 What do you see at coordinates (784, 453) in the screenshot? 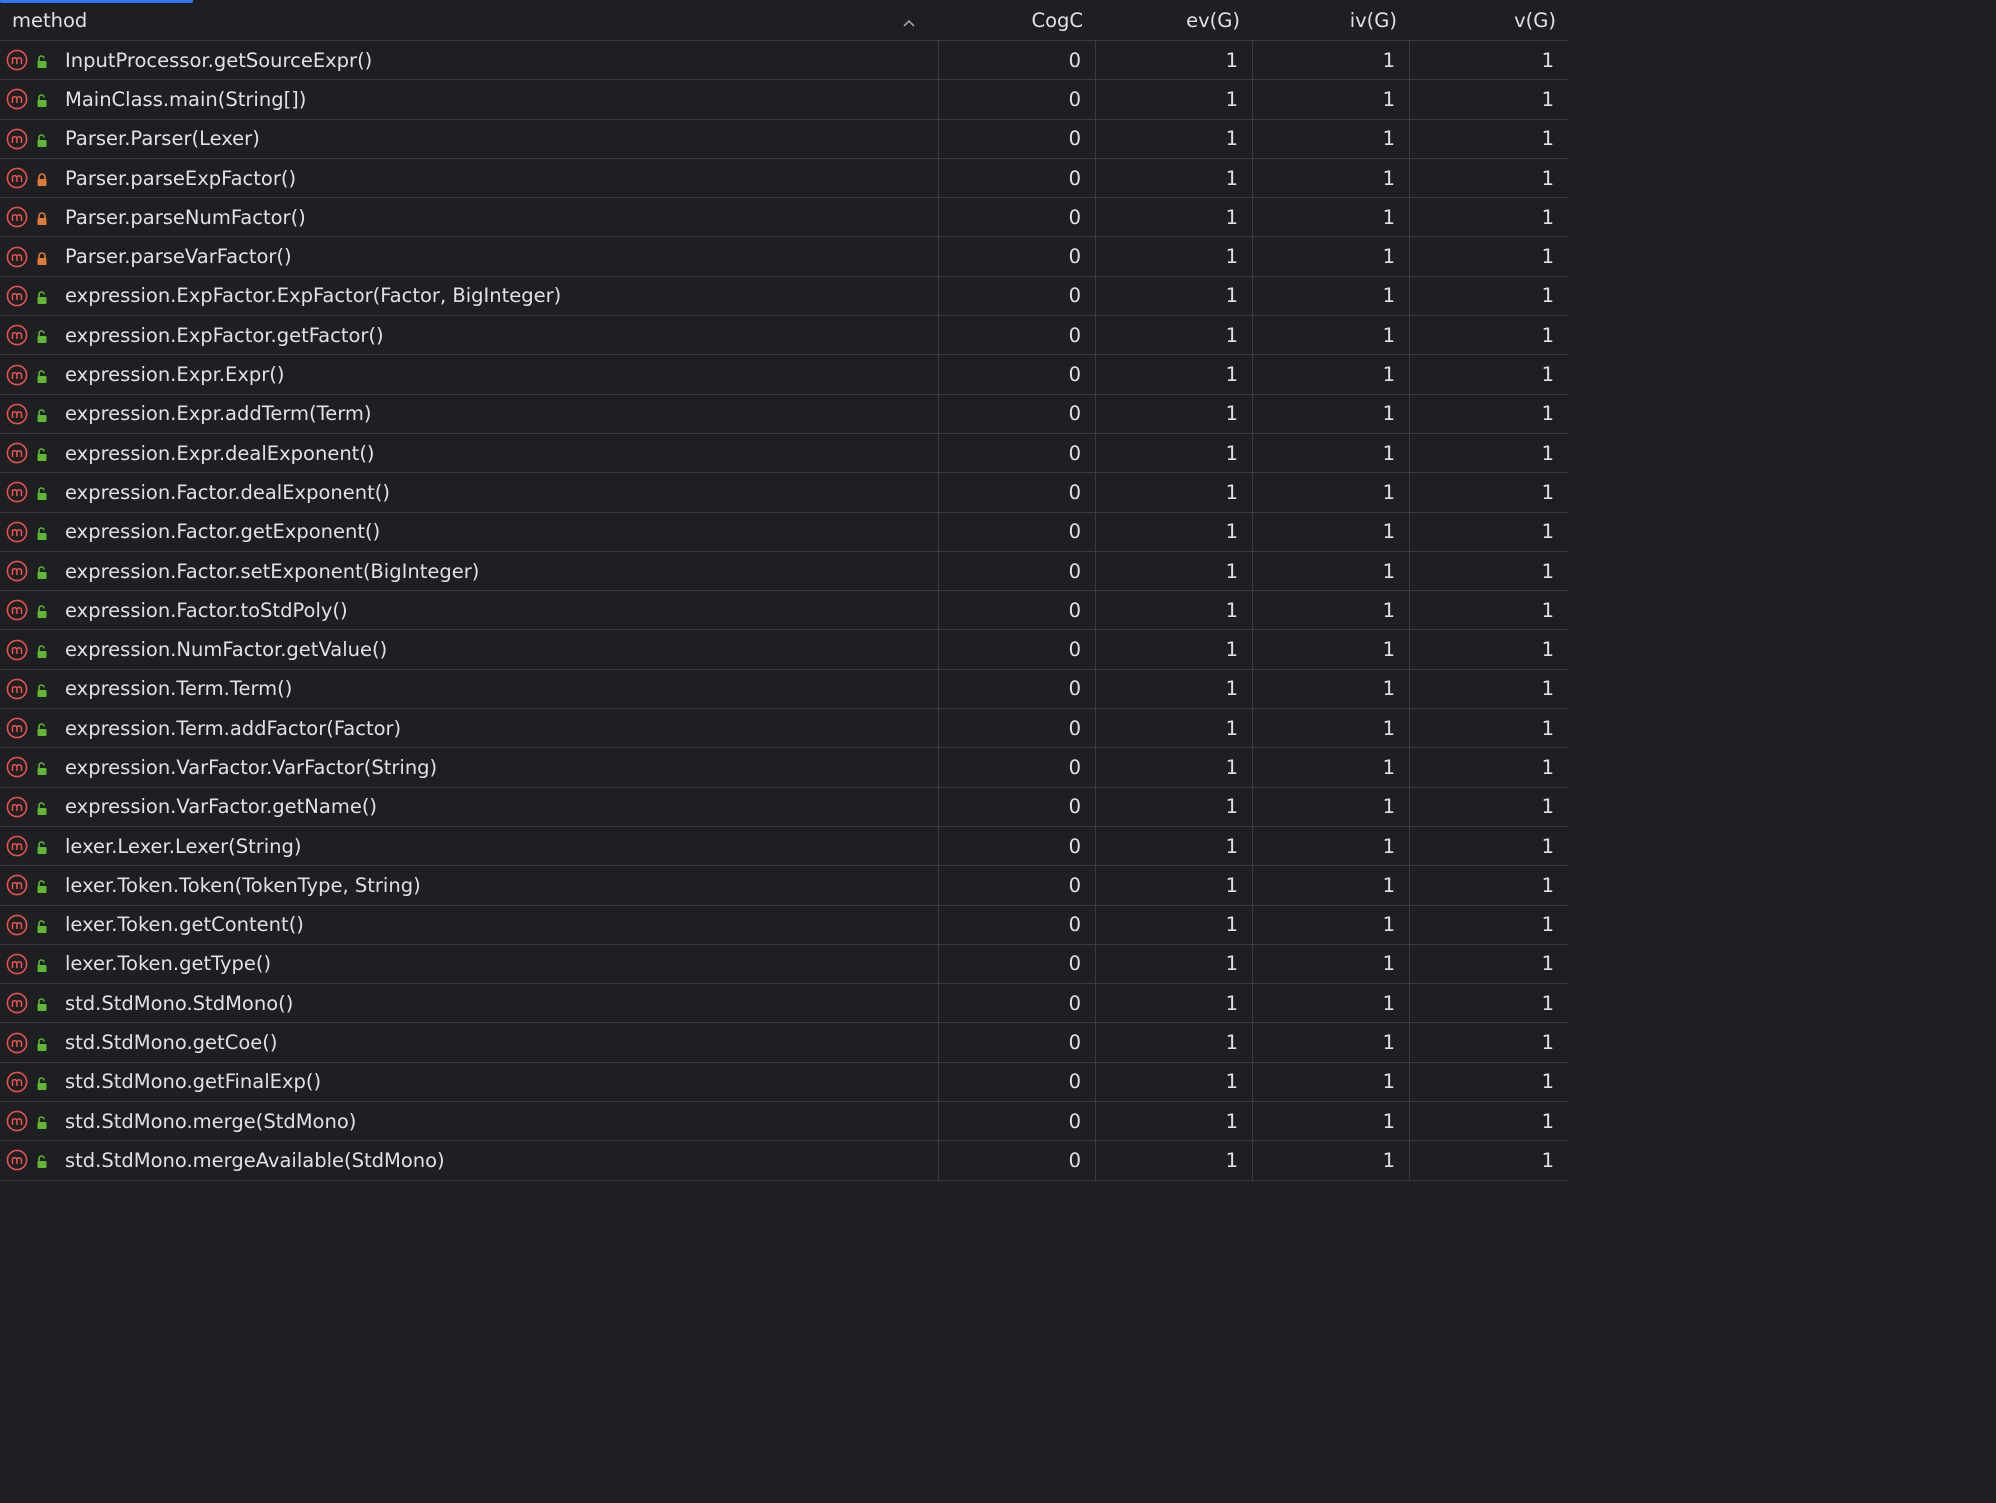
I see `table-row: expression.Expr.dealExponent() 0 1 1 1` at bounding box center [784, 453].